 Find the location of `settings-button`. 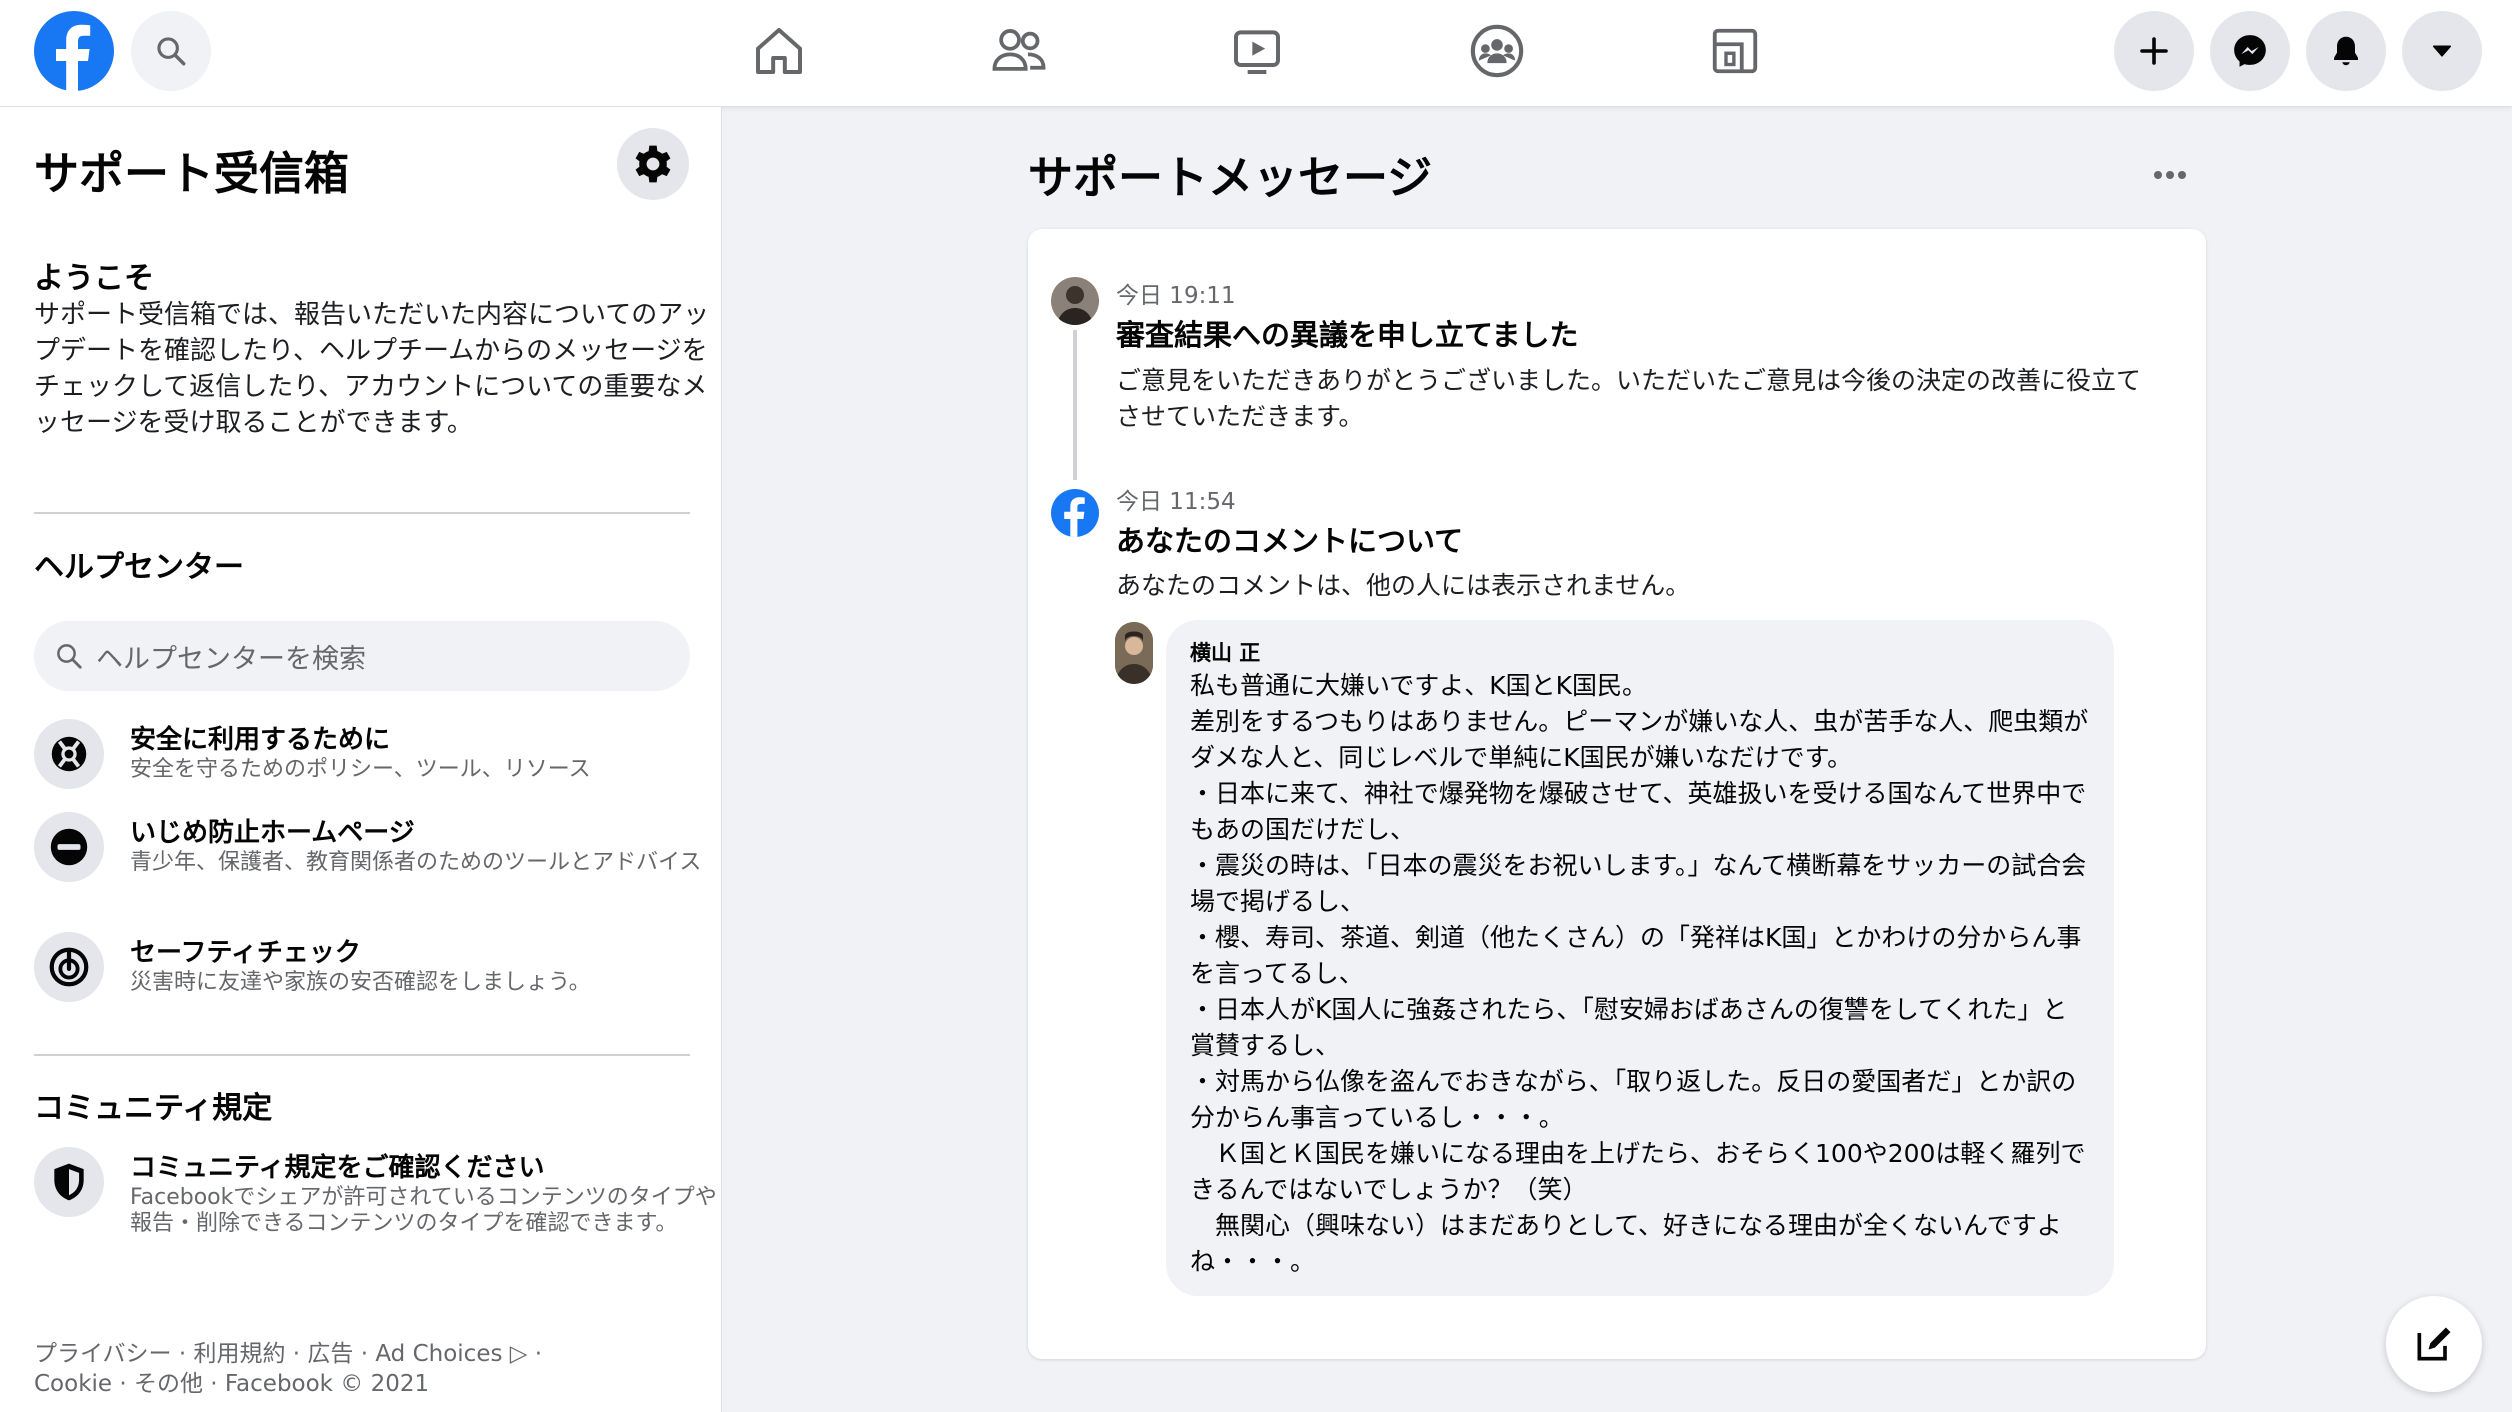

settings-button is located at coordinates (653, 164).